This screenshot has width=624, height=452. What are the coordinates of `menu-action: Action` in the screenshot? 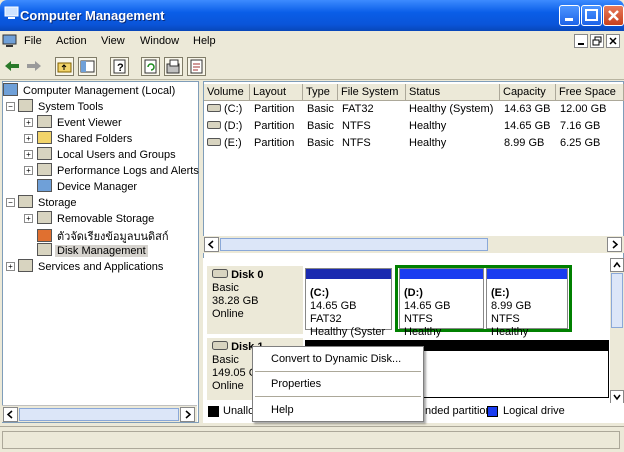 It's located at (71, 41).